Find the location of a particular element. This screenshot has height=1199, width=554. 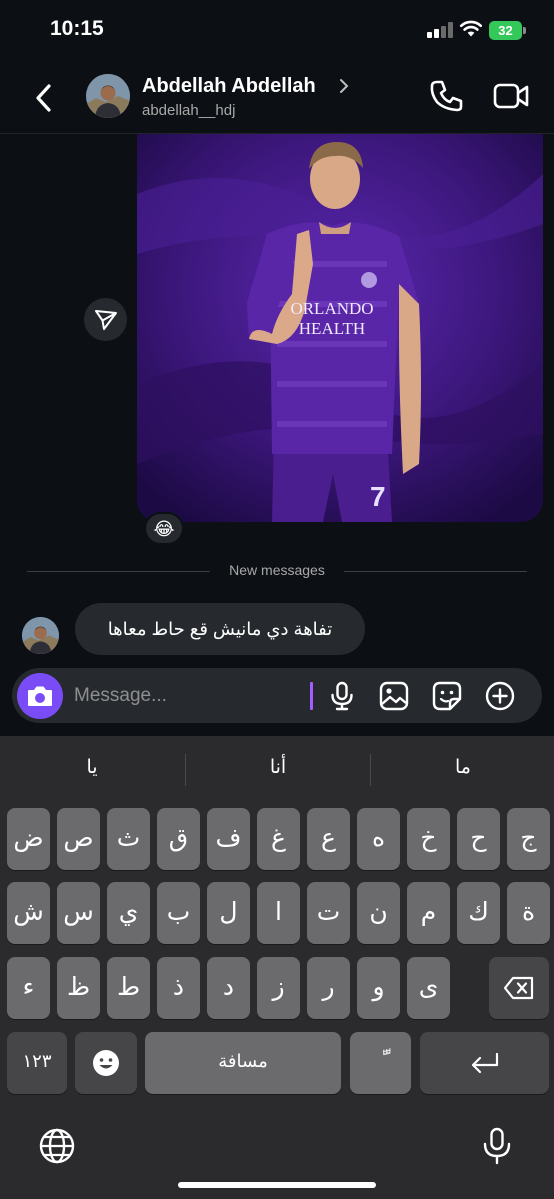

emoji-icon is located at coordinates (106, 1063).